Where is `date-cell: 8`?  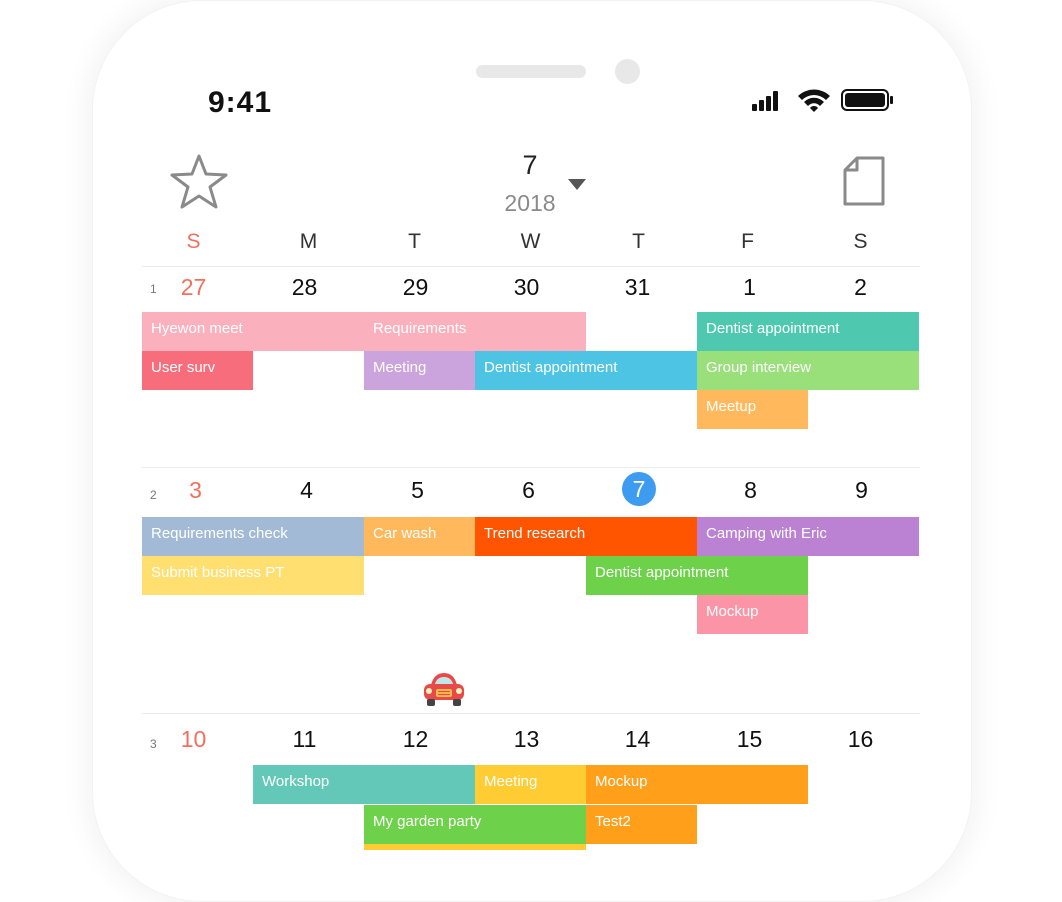 date-cell: 8 is located at coordinates (750, 490).